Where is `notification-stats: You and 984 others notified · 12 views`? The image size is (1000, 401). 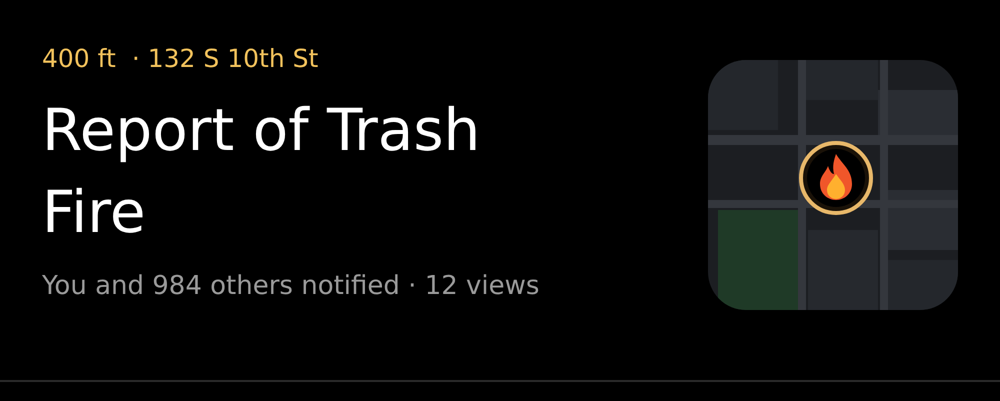 notification-stats: You and 984 others notified · 12 views is located at coordinates (291, 286).